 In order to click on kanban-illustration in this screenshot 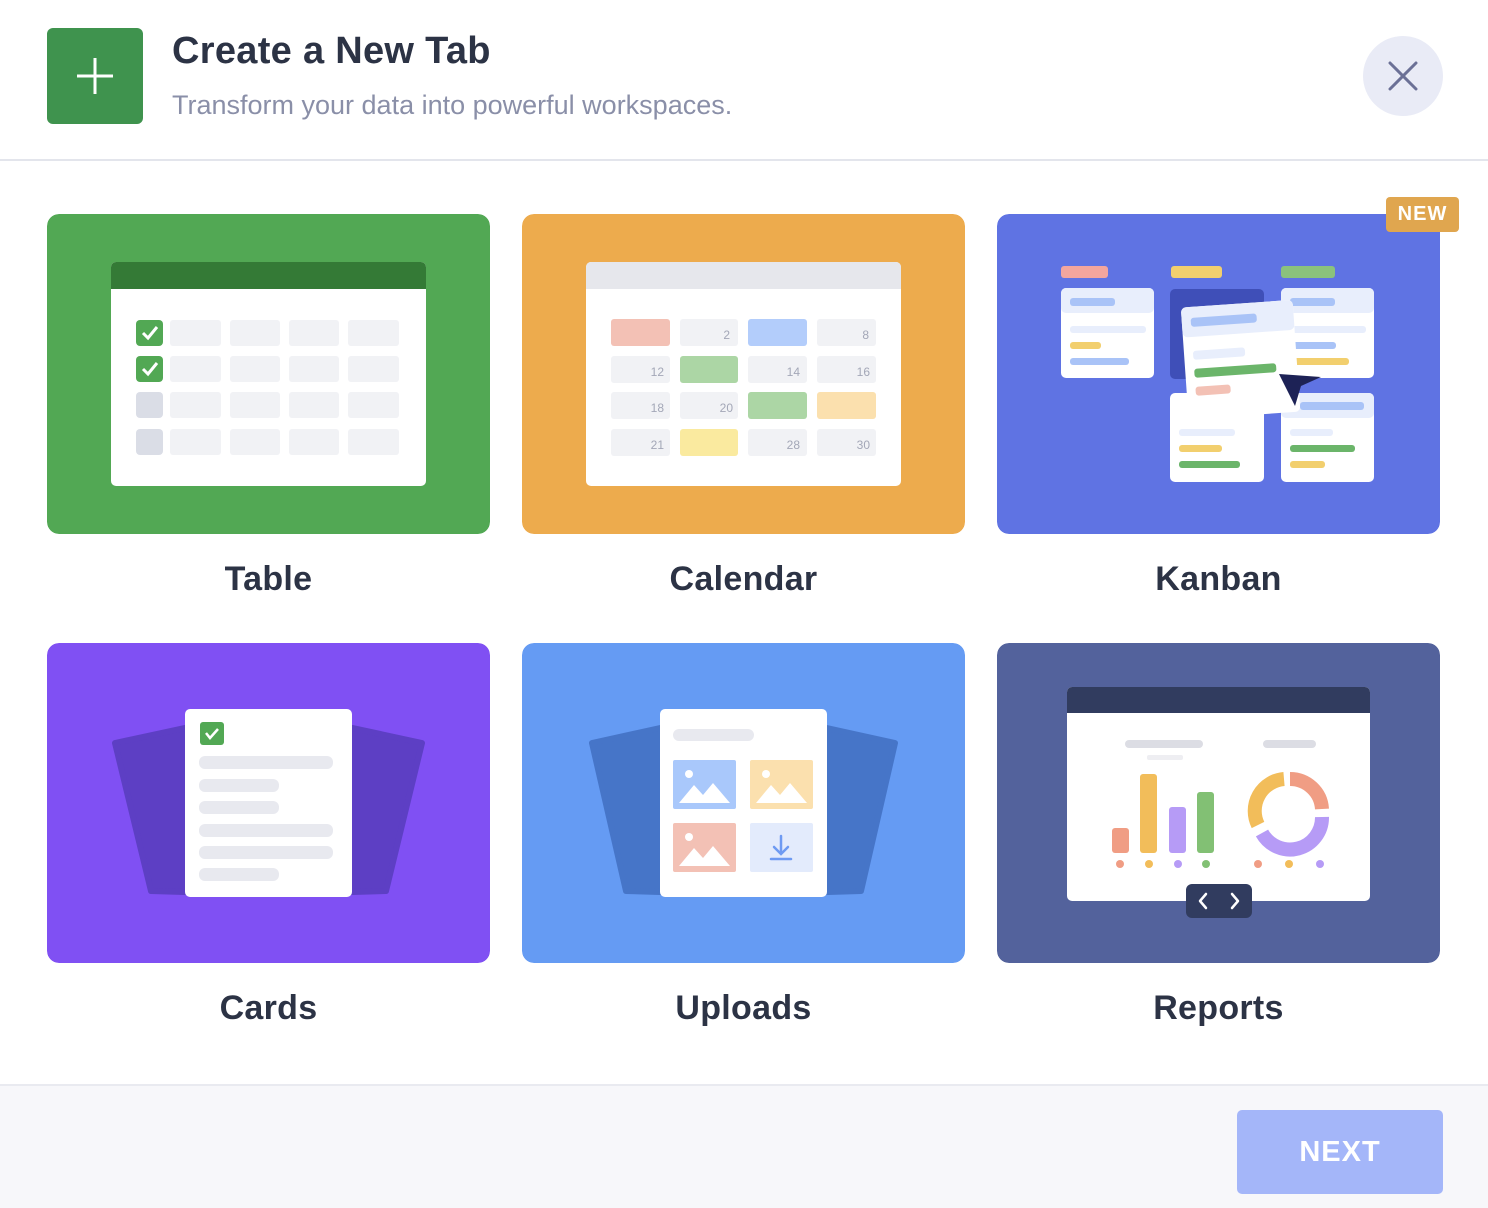, I will do `click(1218, 374)`.